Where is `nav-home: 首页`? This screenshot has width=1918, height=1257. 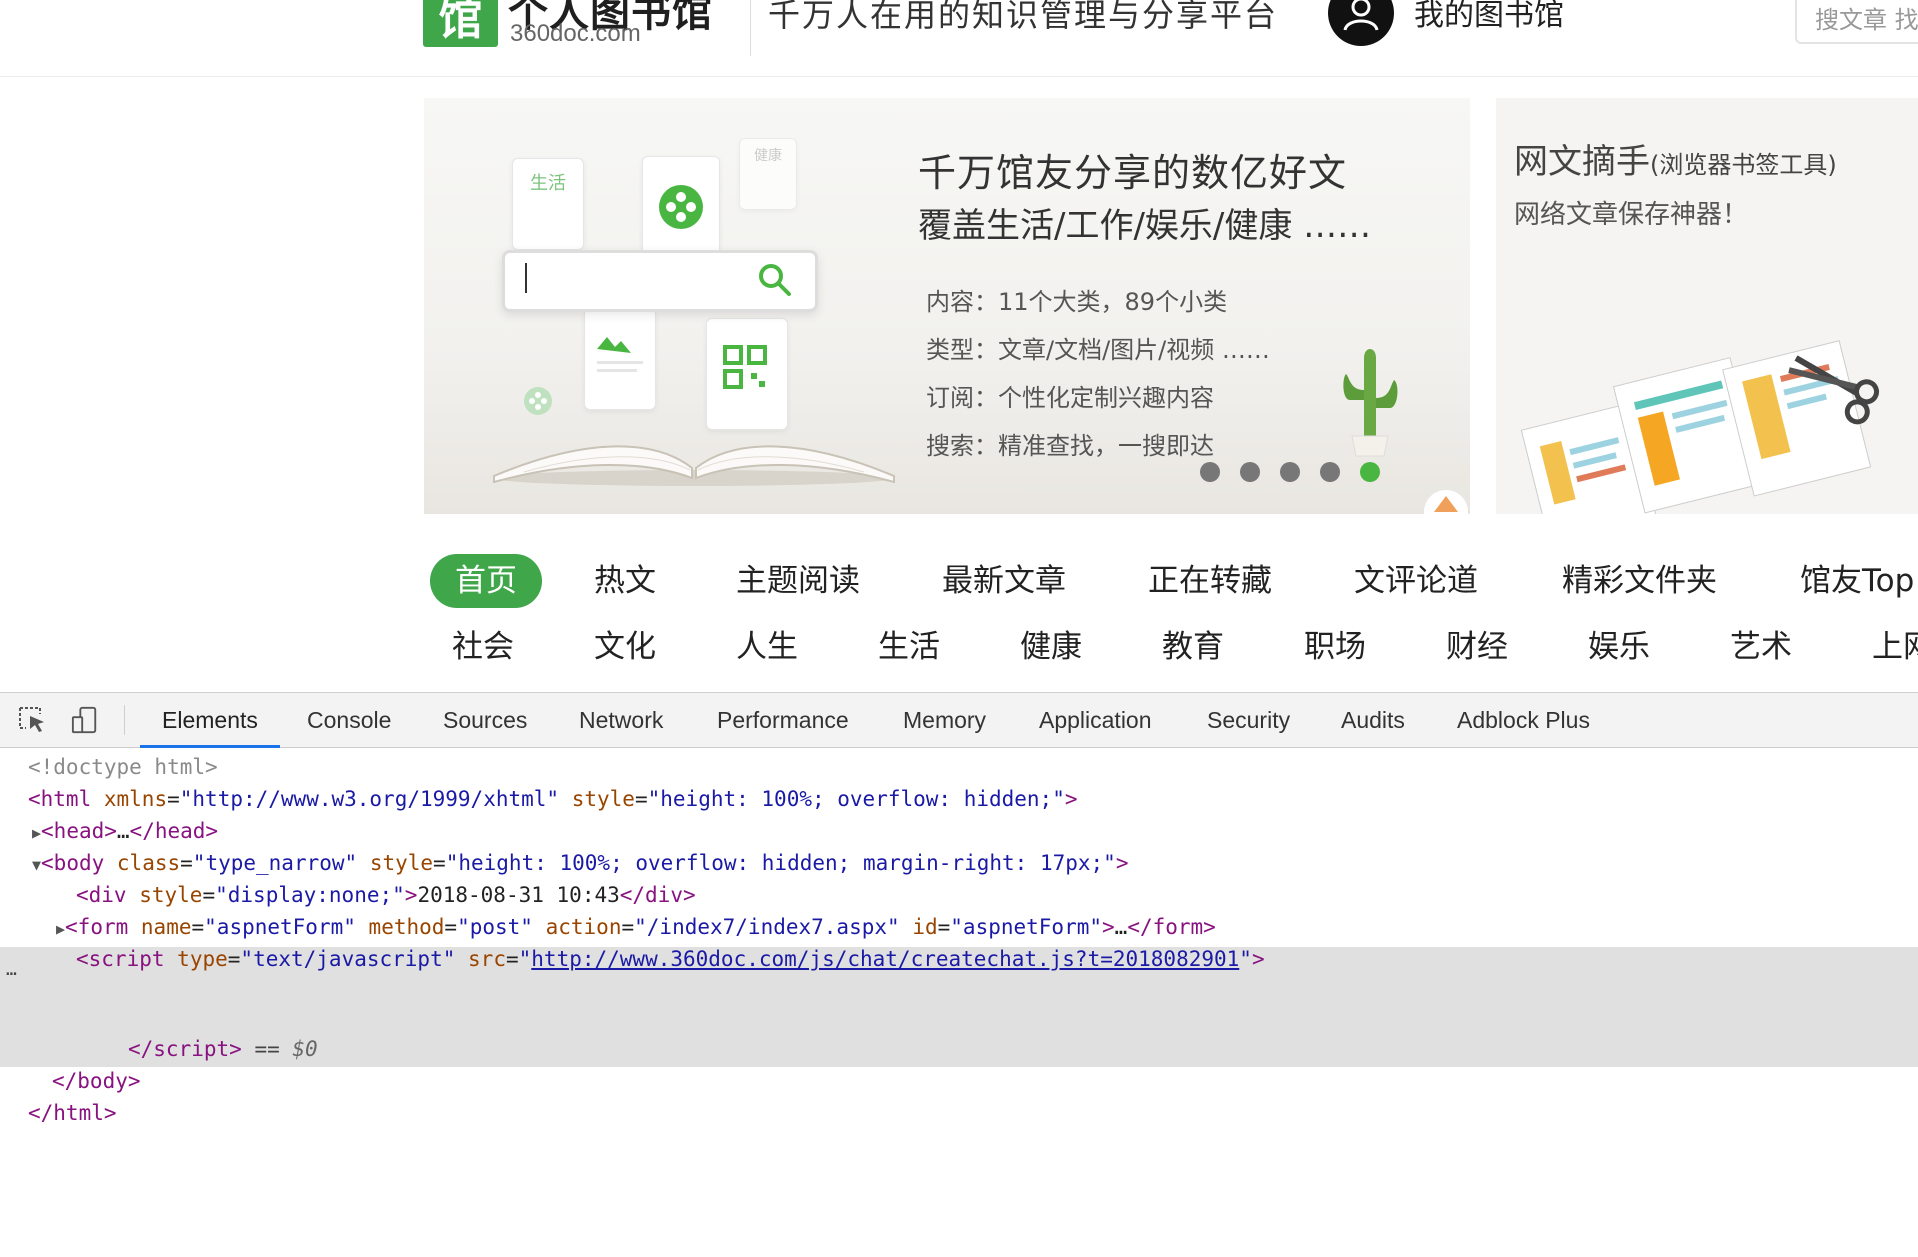
nav-home: 首页 is located at coordinates (486, 581).